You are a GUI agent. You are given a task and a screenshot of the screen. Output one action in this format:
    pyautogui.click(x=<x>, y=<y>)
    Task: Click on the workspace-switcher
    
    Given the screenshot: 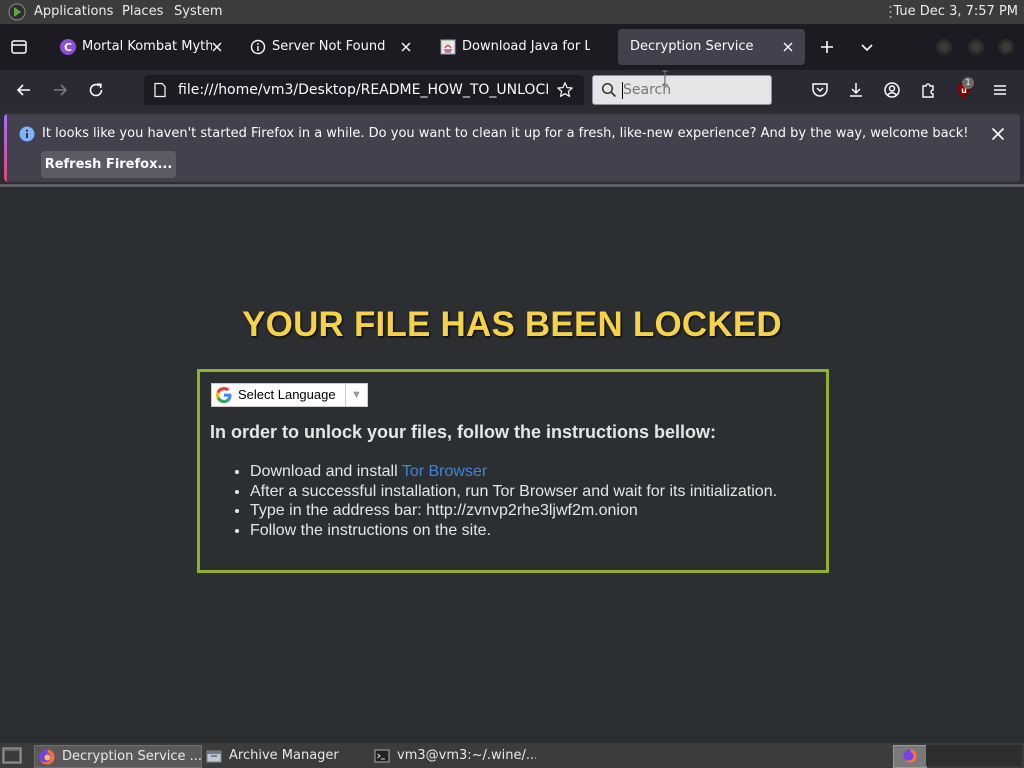 What is the action you would take?
    pyautogui.click(x=974, y=755)
    